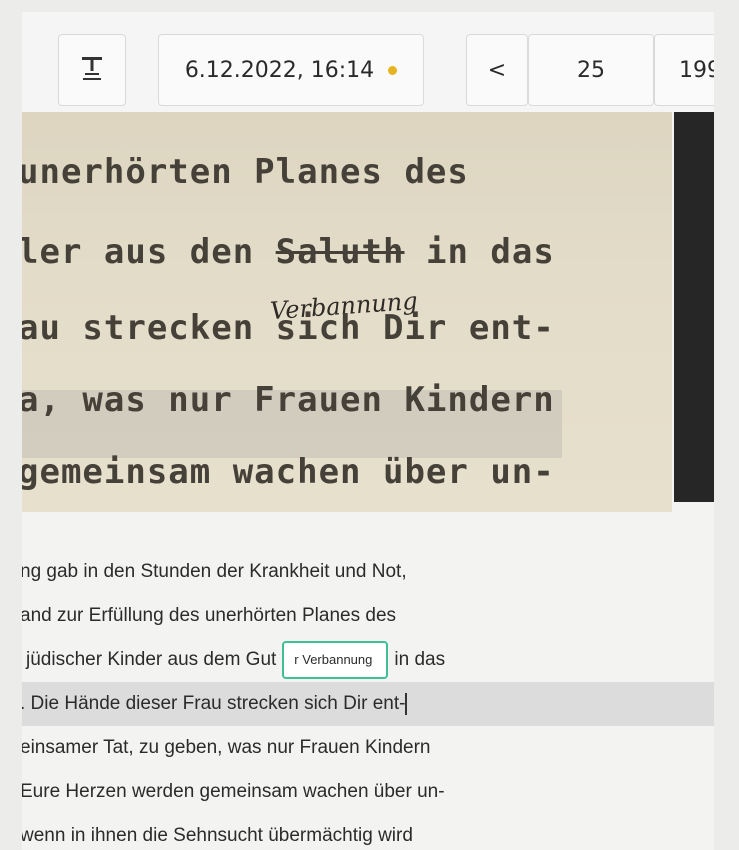  Describe the element at coordinates (420, 659) in the screenshot. I see `transcript-text: in das` at that location.